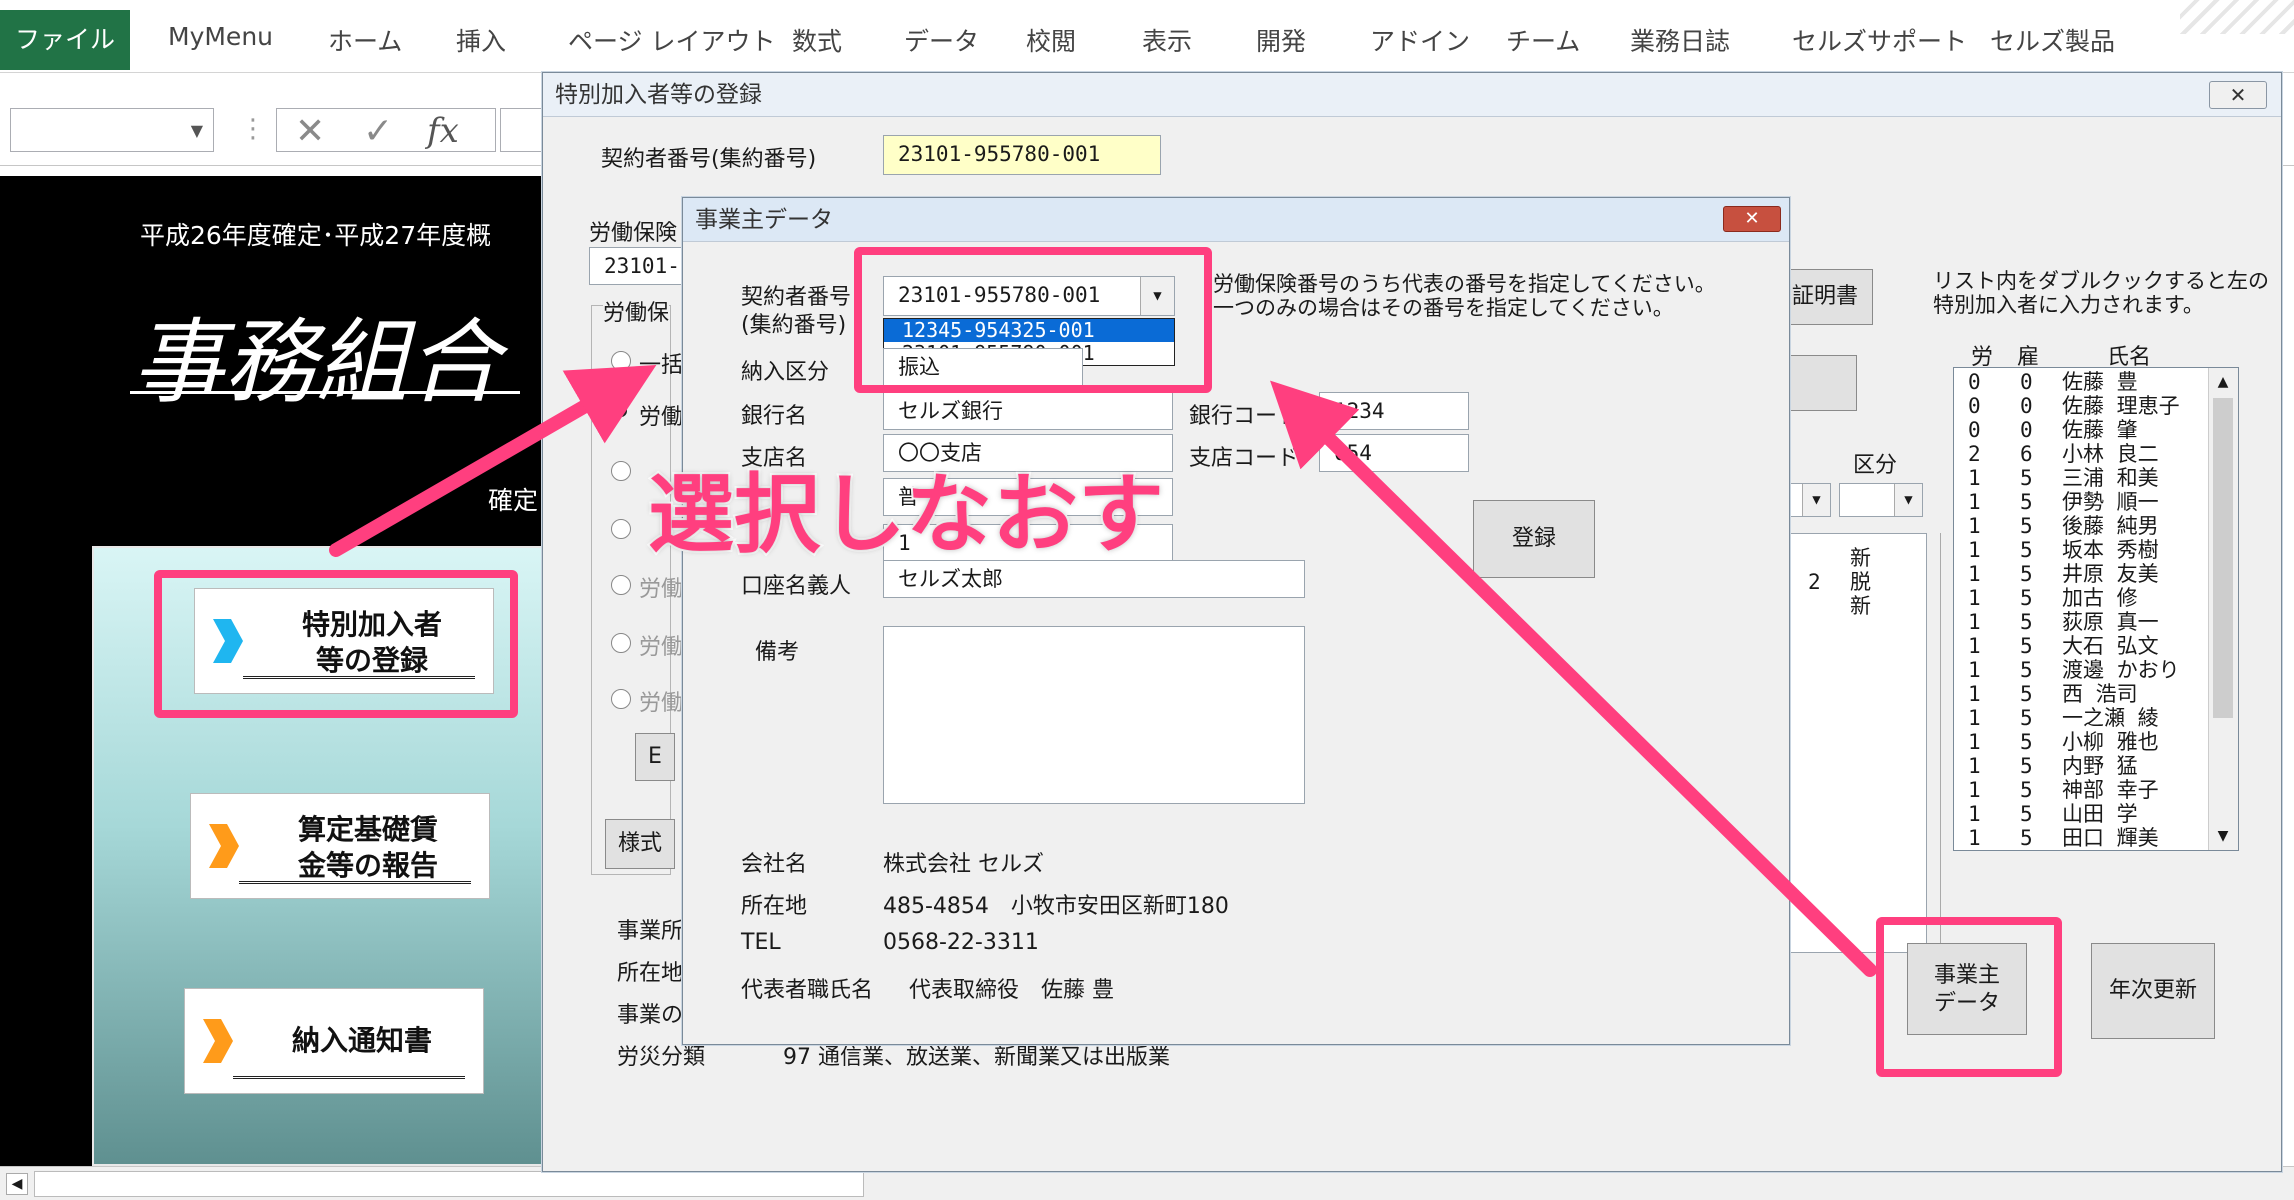  What do you see at coordinates (1974, 454) in the screenshot?
I see `member-rou: 2` at bounding box center [1974, 454].